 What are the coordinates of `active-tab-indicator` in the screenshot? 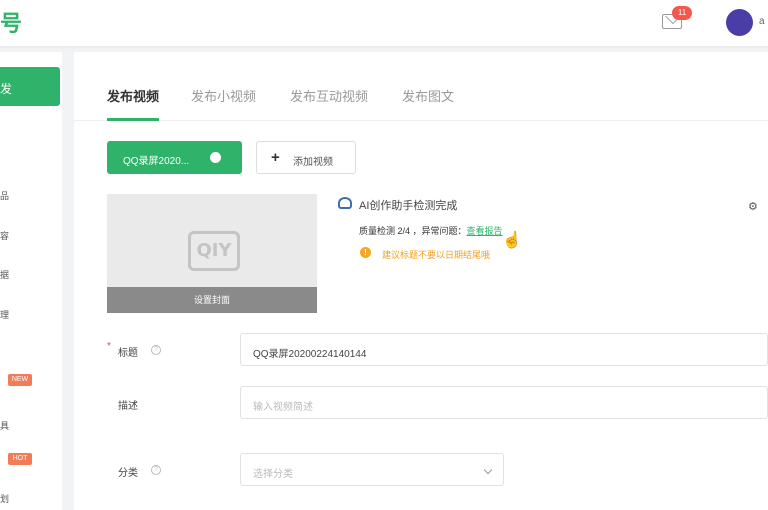 It's located at (133, 119).